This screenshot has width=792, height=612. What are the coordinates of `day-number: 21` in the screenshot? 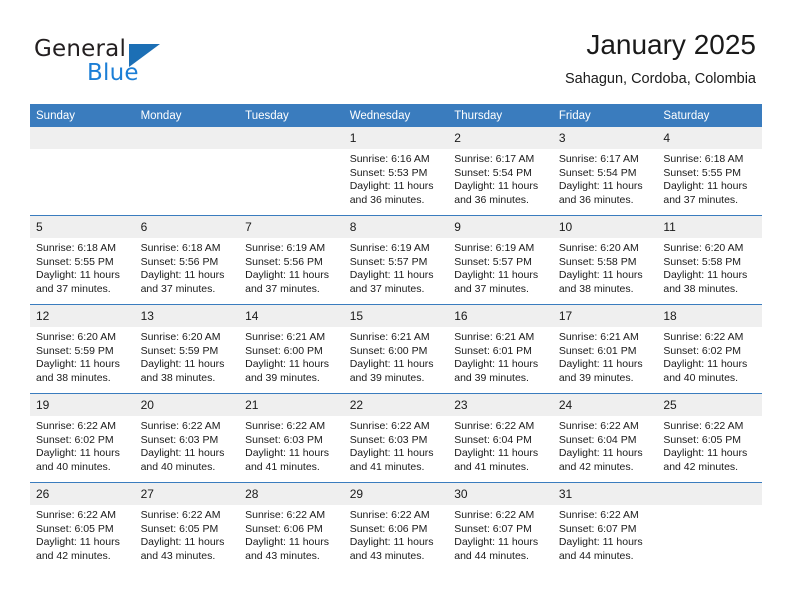 It's located at (291, 405).